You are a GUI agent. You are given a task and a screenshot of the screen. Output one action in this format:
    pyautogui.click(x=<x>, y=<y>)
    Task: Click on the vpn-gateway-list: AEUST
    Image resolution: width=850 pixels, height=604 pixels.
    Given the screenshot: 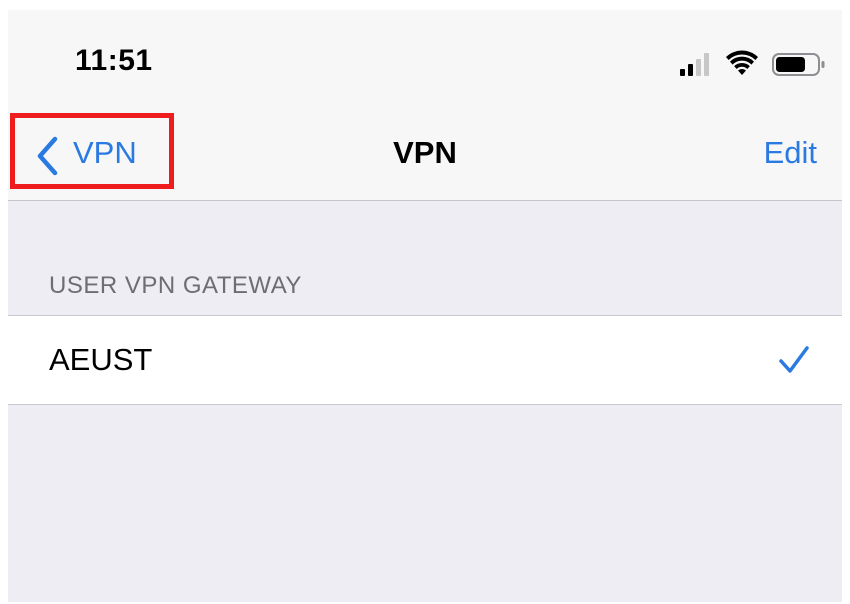 What is the action you would take?
    pyautogui.click(x=425, y=360)
    